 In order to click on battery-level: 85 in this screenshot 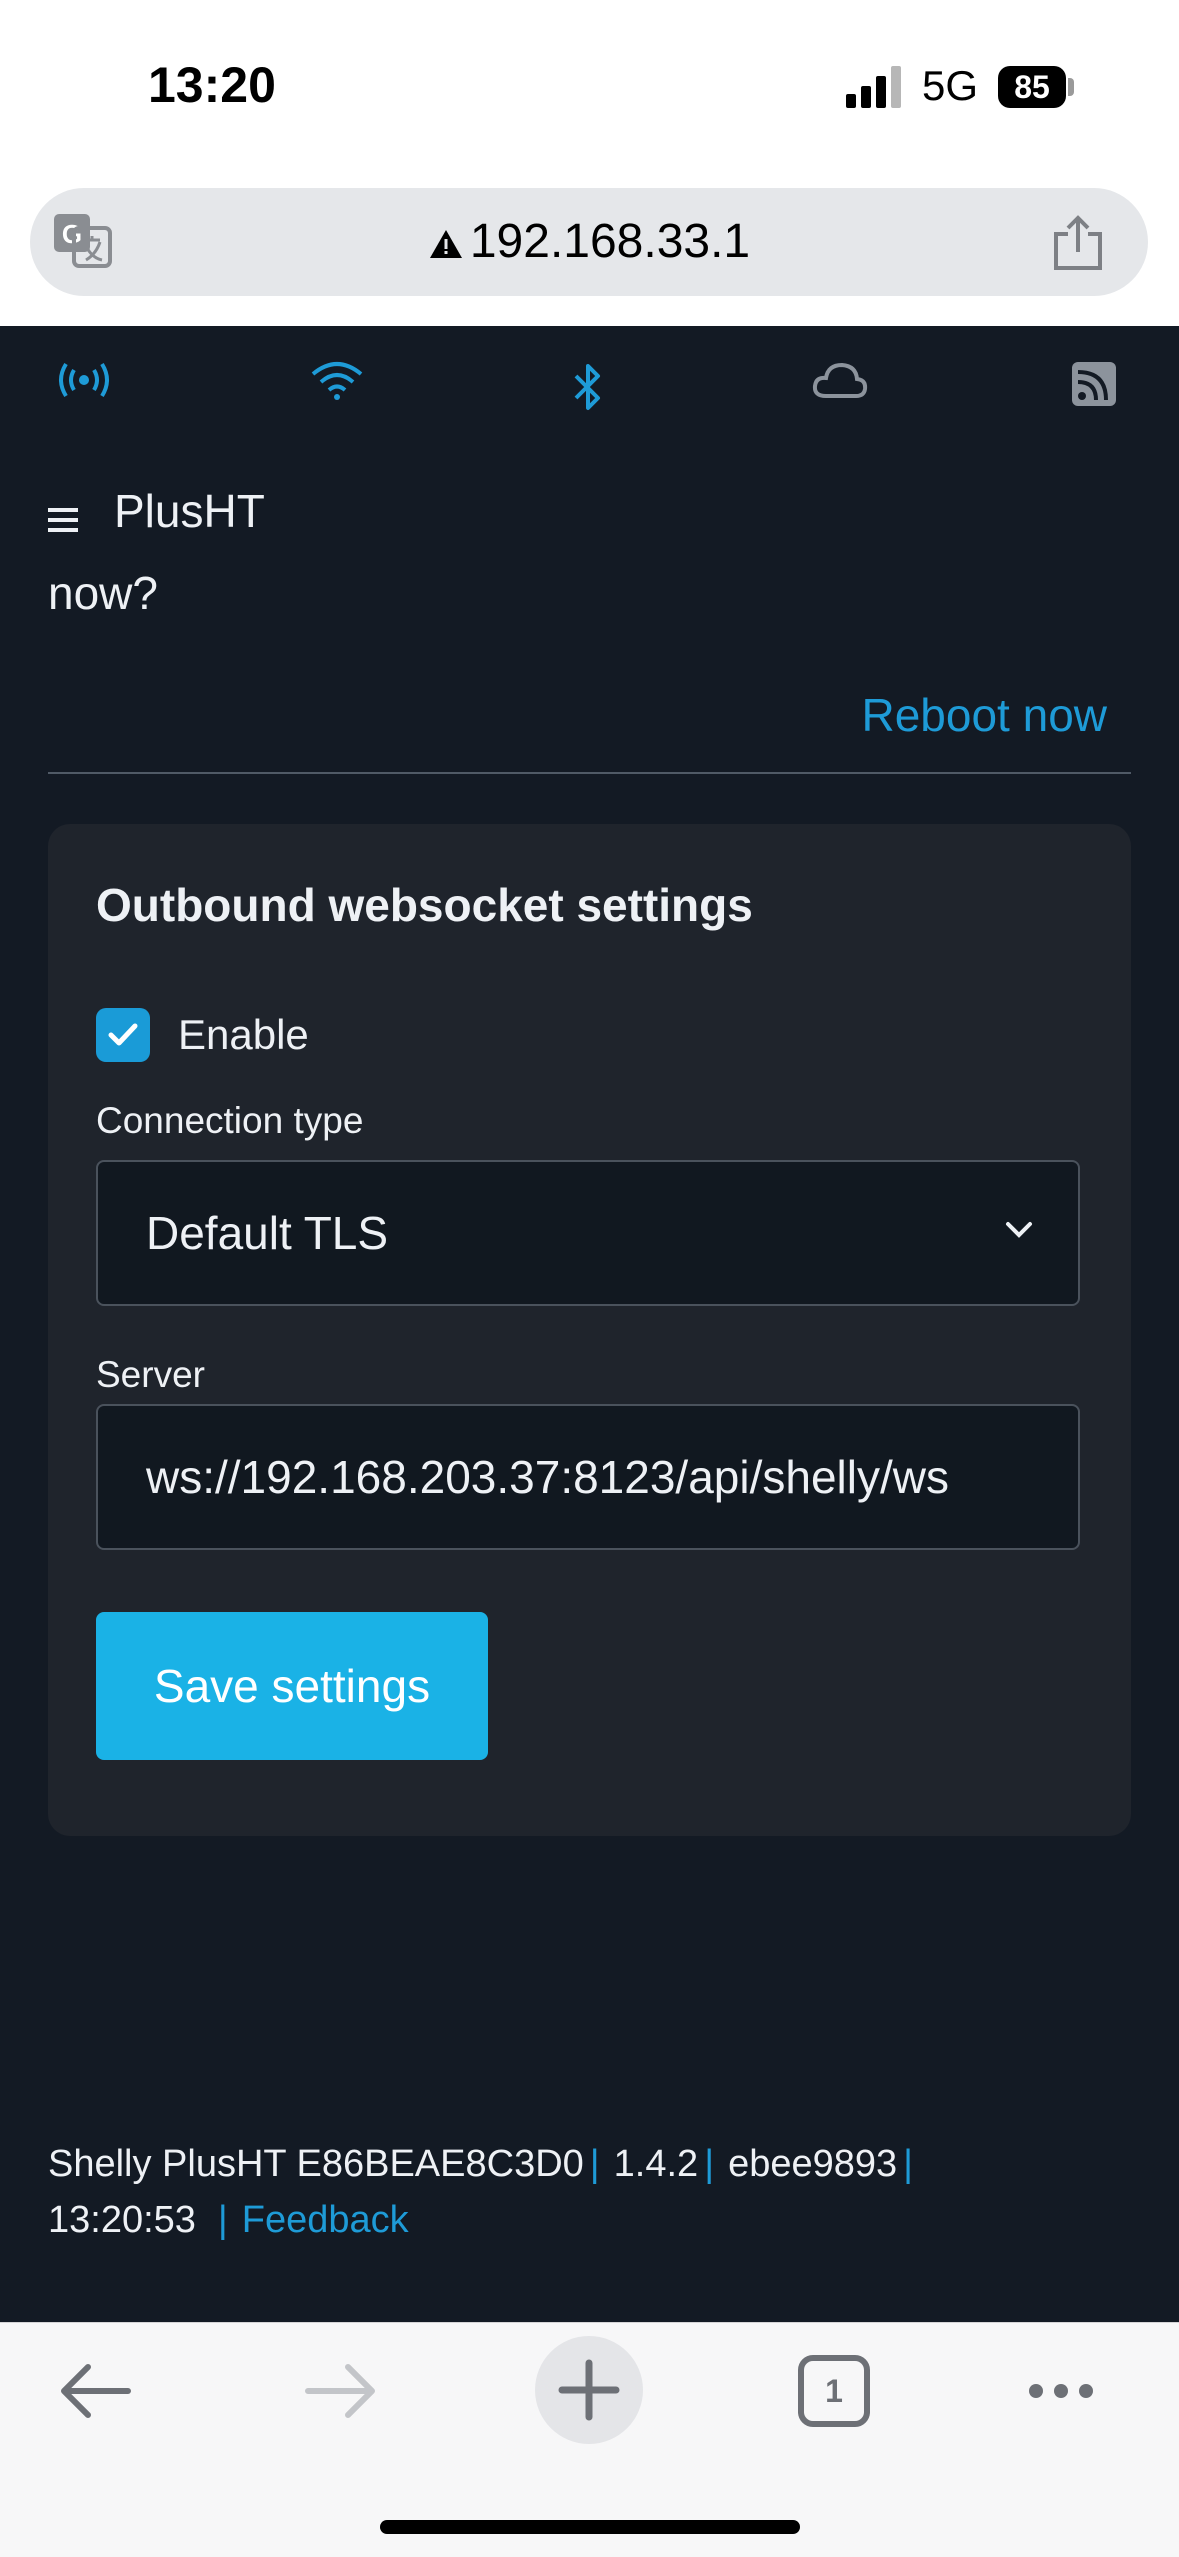, I will do `click(1032, 87)`.